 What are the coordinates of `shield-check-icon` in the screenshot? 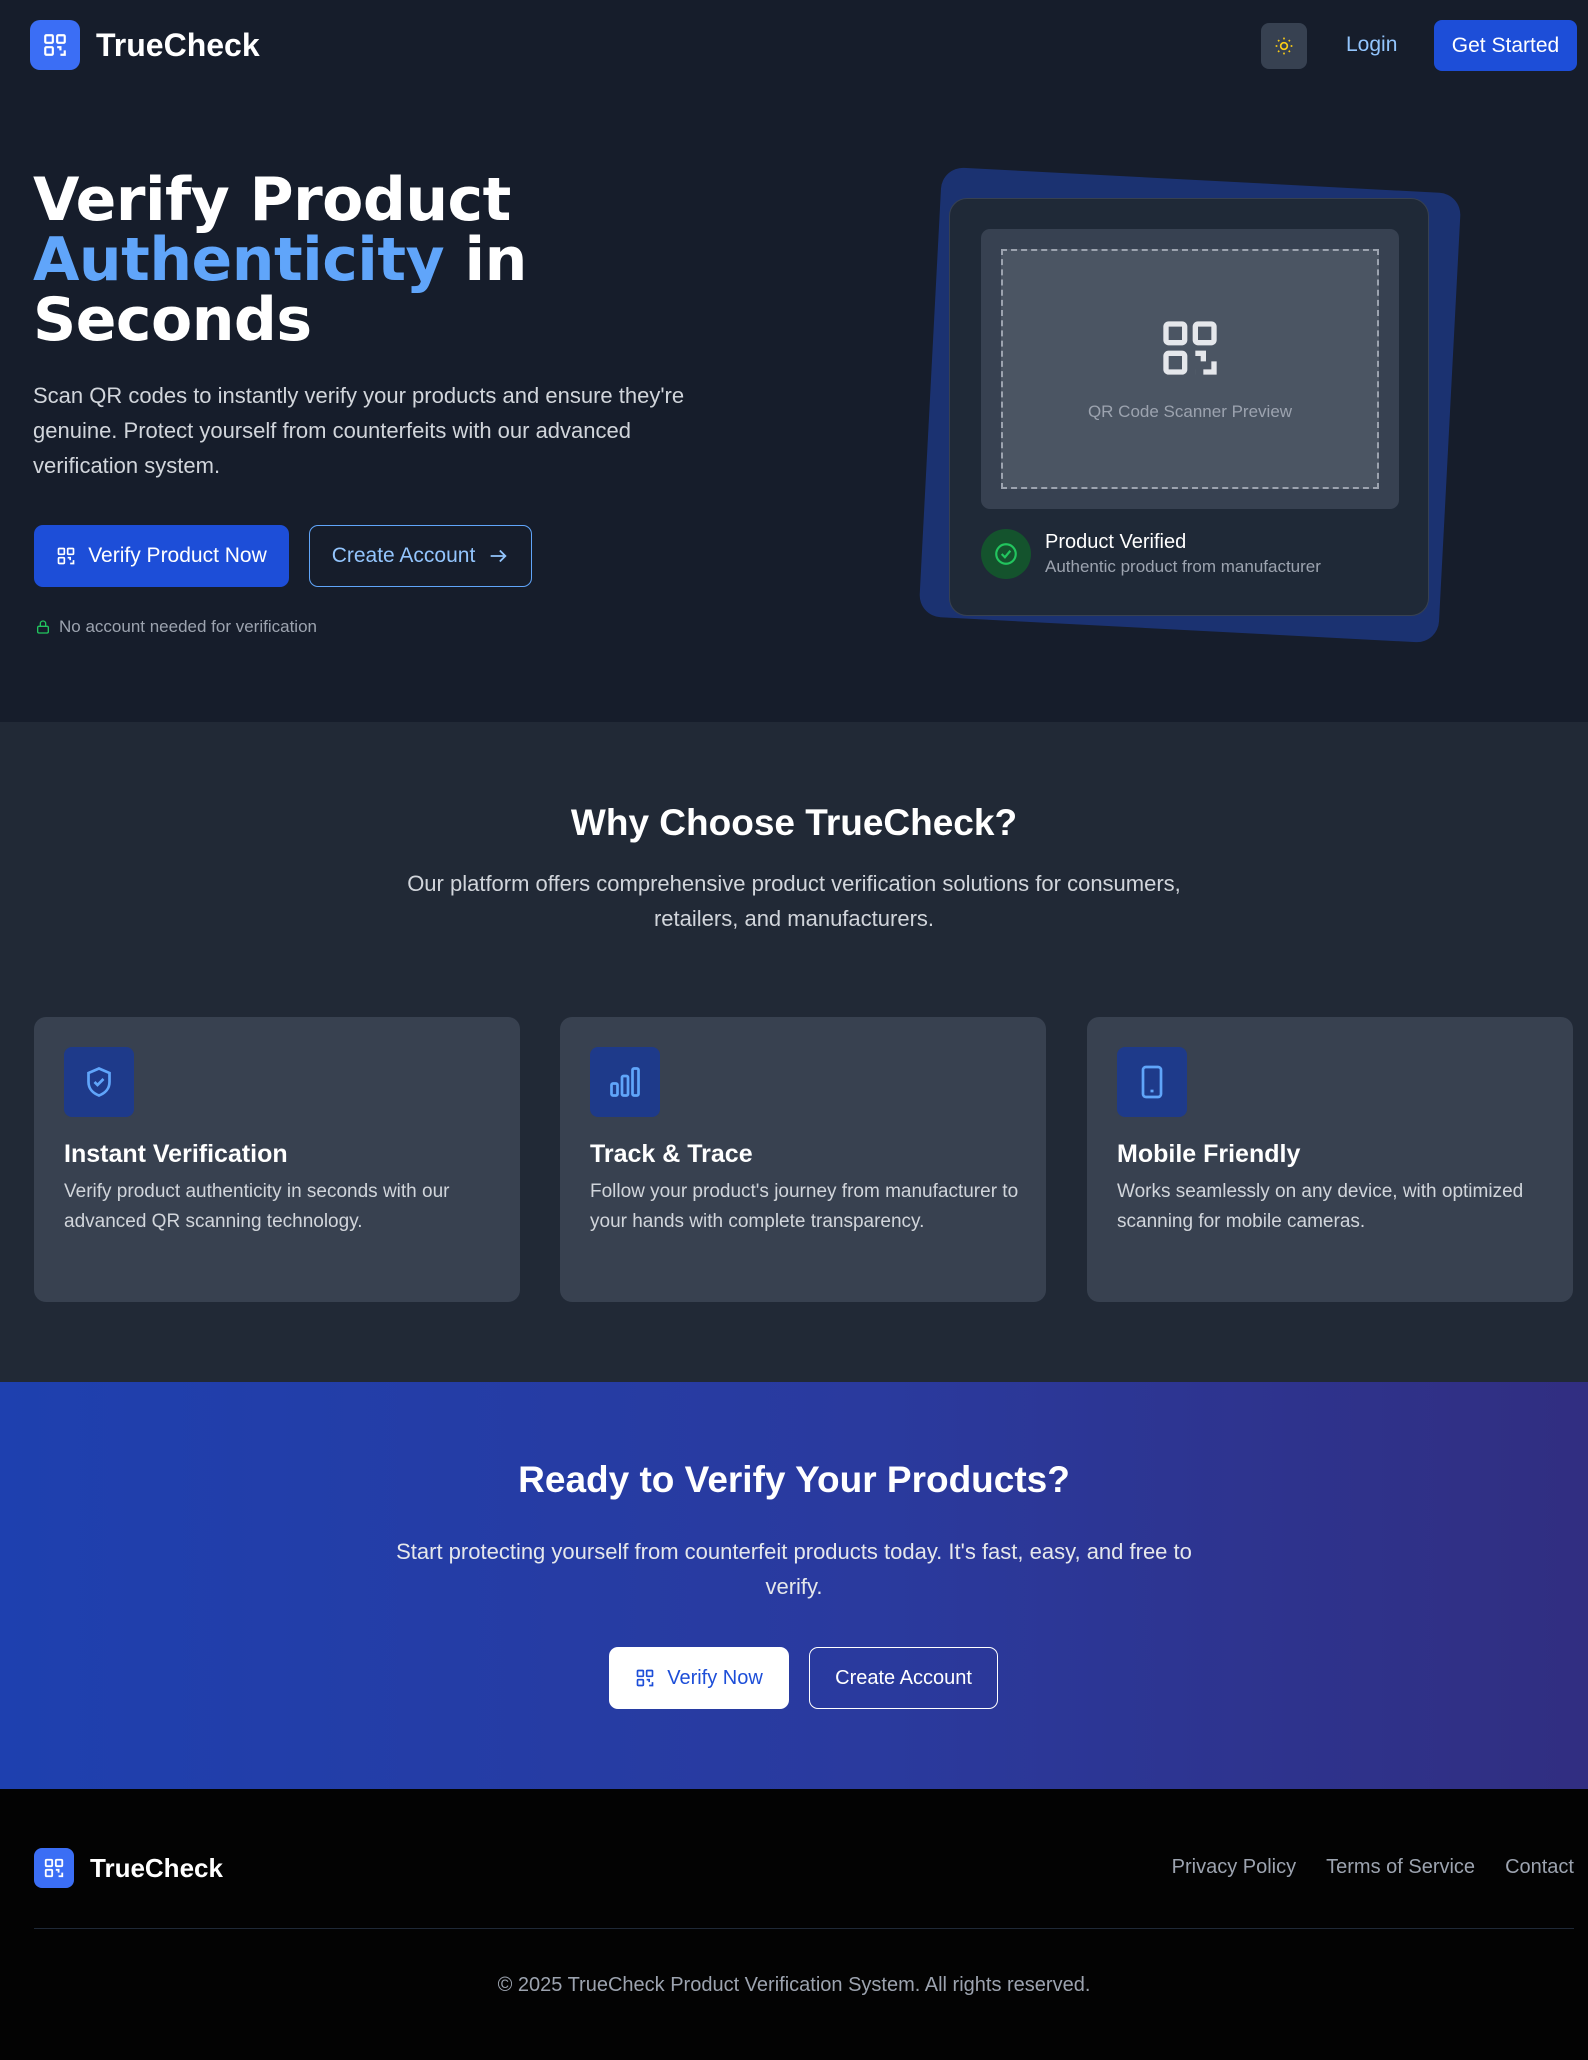 It's located at (99, 1082).